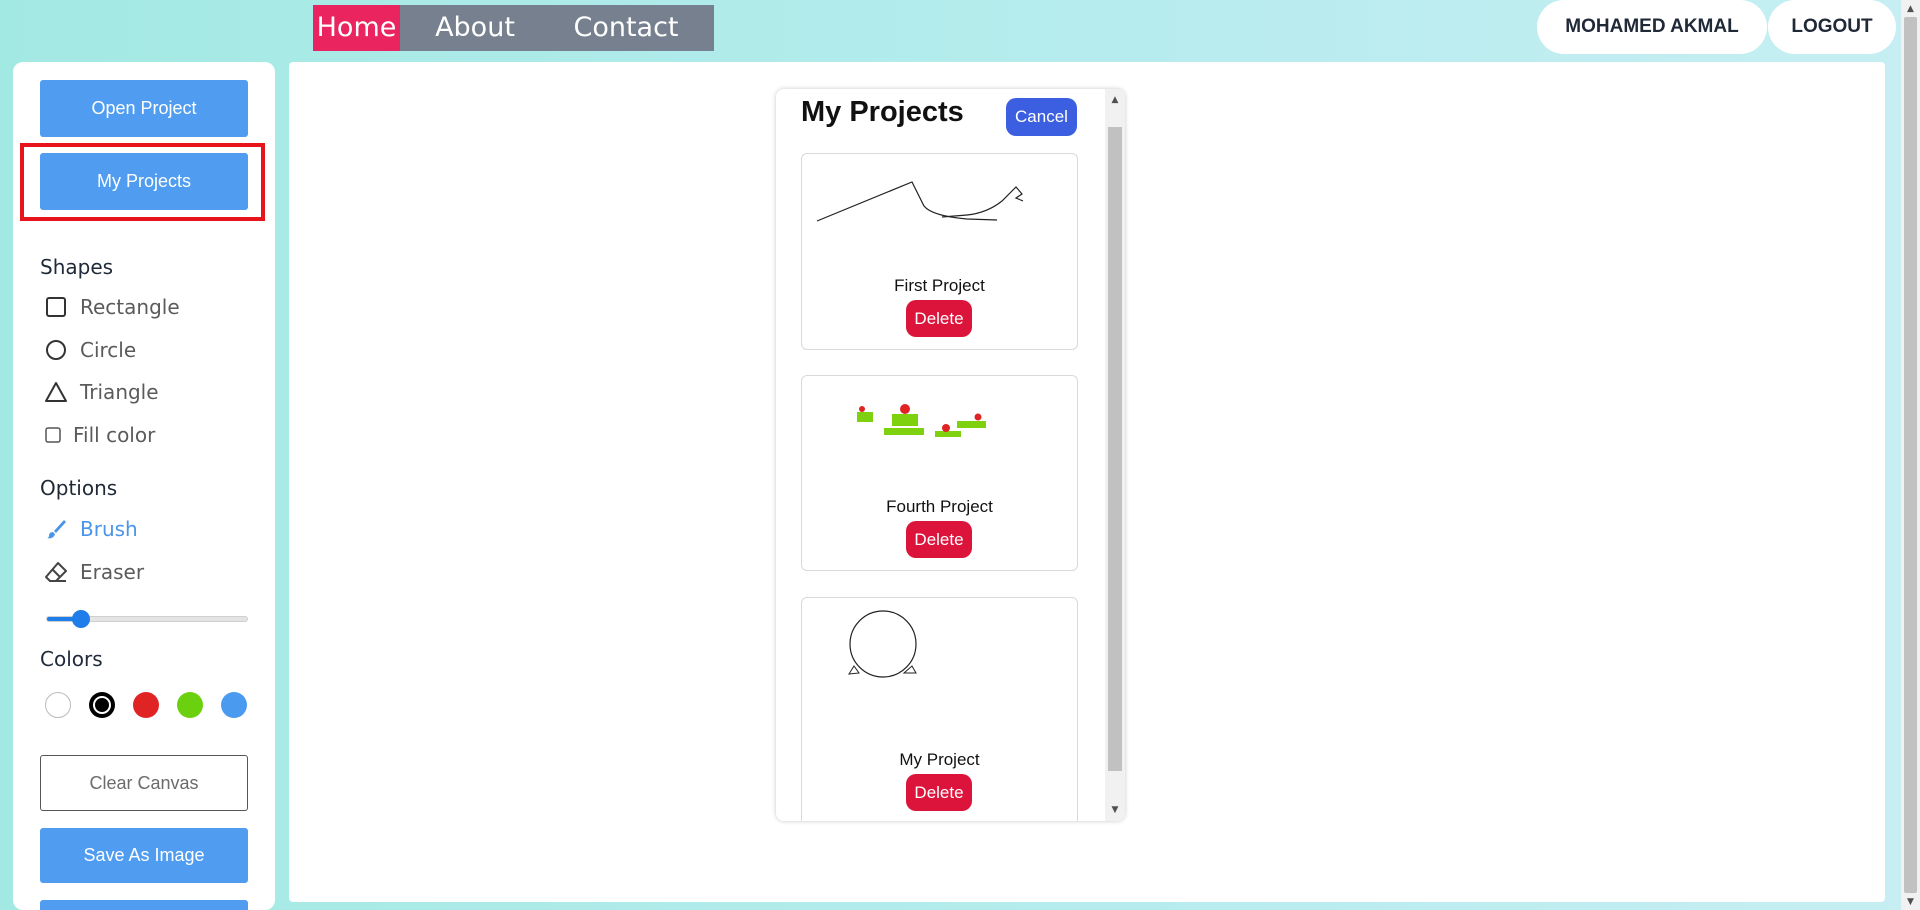  What do you see at coordinates (1652, 27) in the screenshot?
I see `user-name-badge: MOHAMED AKMAL` at bounding box center [1652, 27].